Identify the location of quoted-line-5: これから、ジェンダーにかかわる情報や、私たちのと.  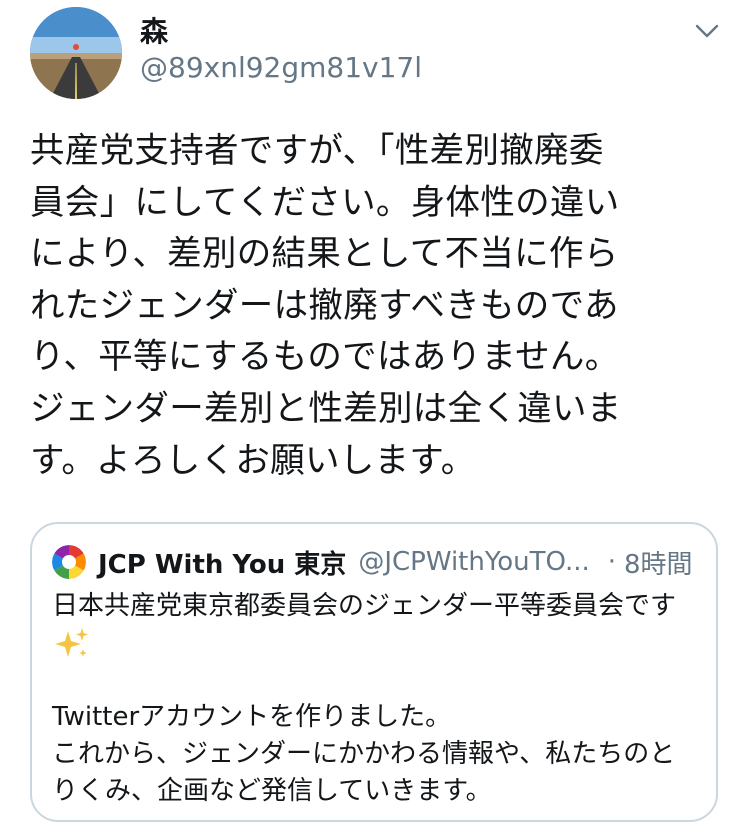
(364, 754).